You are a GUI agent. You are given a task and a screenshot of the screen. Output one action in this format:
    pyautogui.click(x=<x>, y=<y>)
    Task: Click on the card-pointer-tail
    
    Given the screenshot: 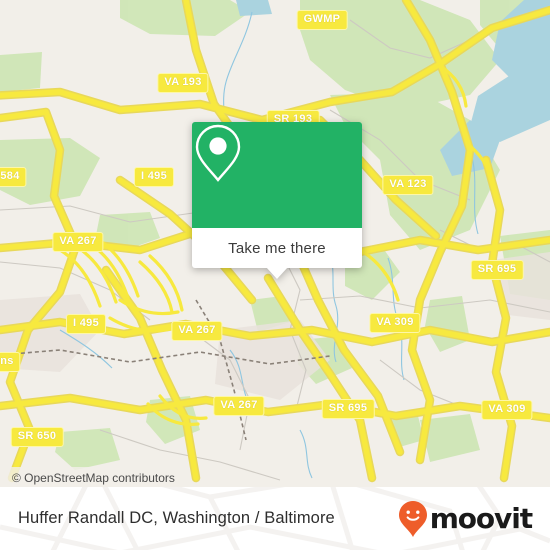 What is the action you would take?
    pyautogui.click(x=277, y=273)
    